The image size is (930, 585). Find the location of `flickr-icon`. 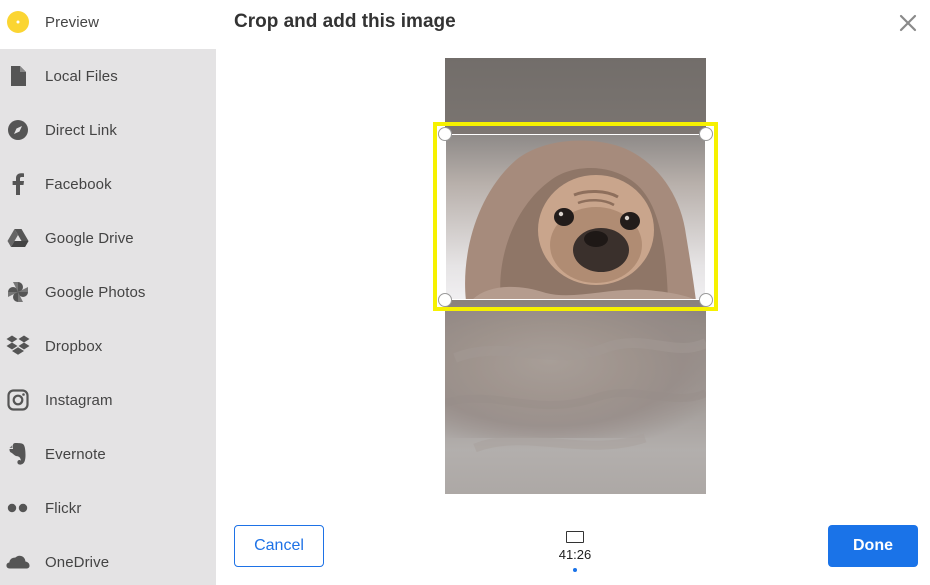

flickr-icon is located at coordinates (18, 508).